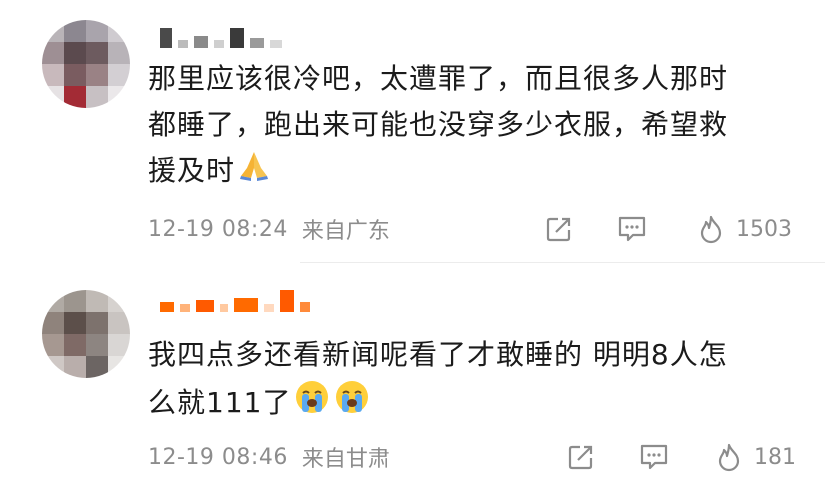 The height and width of the screenshot is (484, 825). I want to click on comment-text-line-last: 援及时, so click(478, 172).